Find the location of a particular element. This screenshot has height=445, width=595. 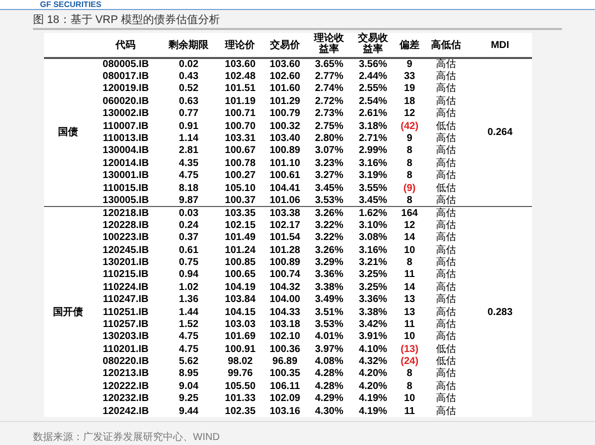

column-header: 剩余期限 is located at coordinates (188, 45).